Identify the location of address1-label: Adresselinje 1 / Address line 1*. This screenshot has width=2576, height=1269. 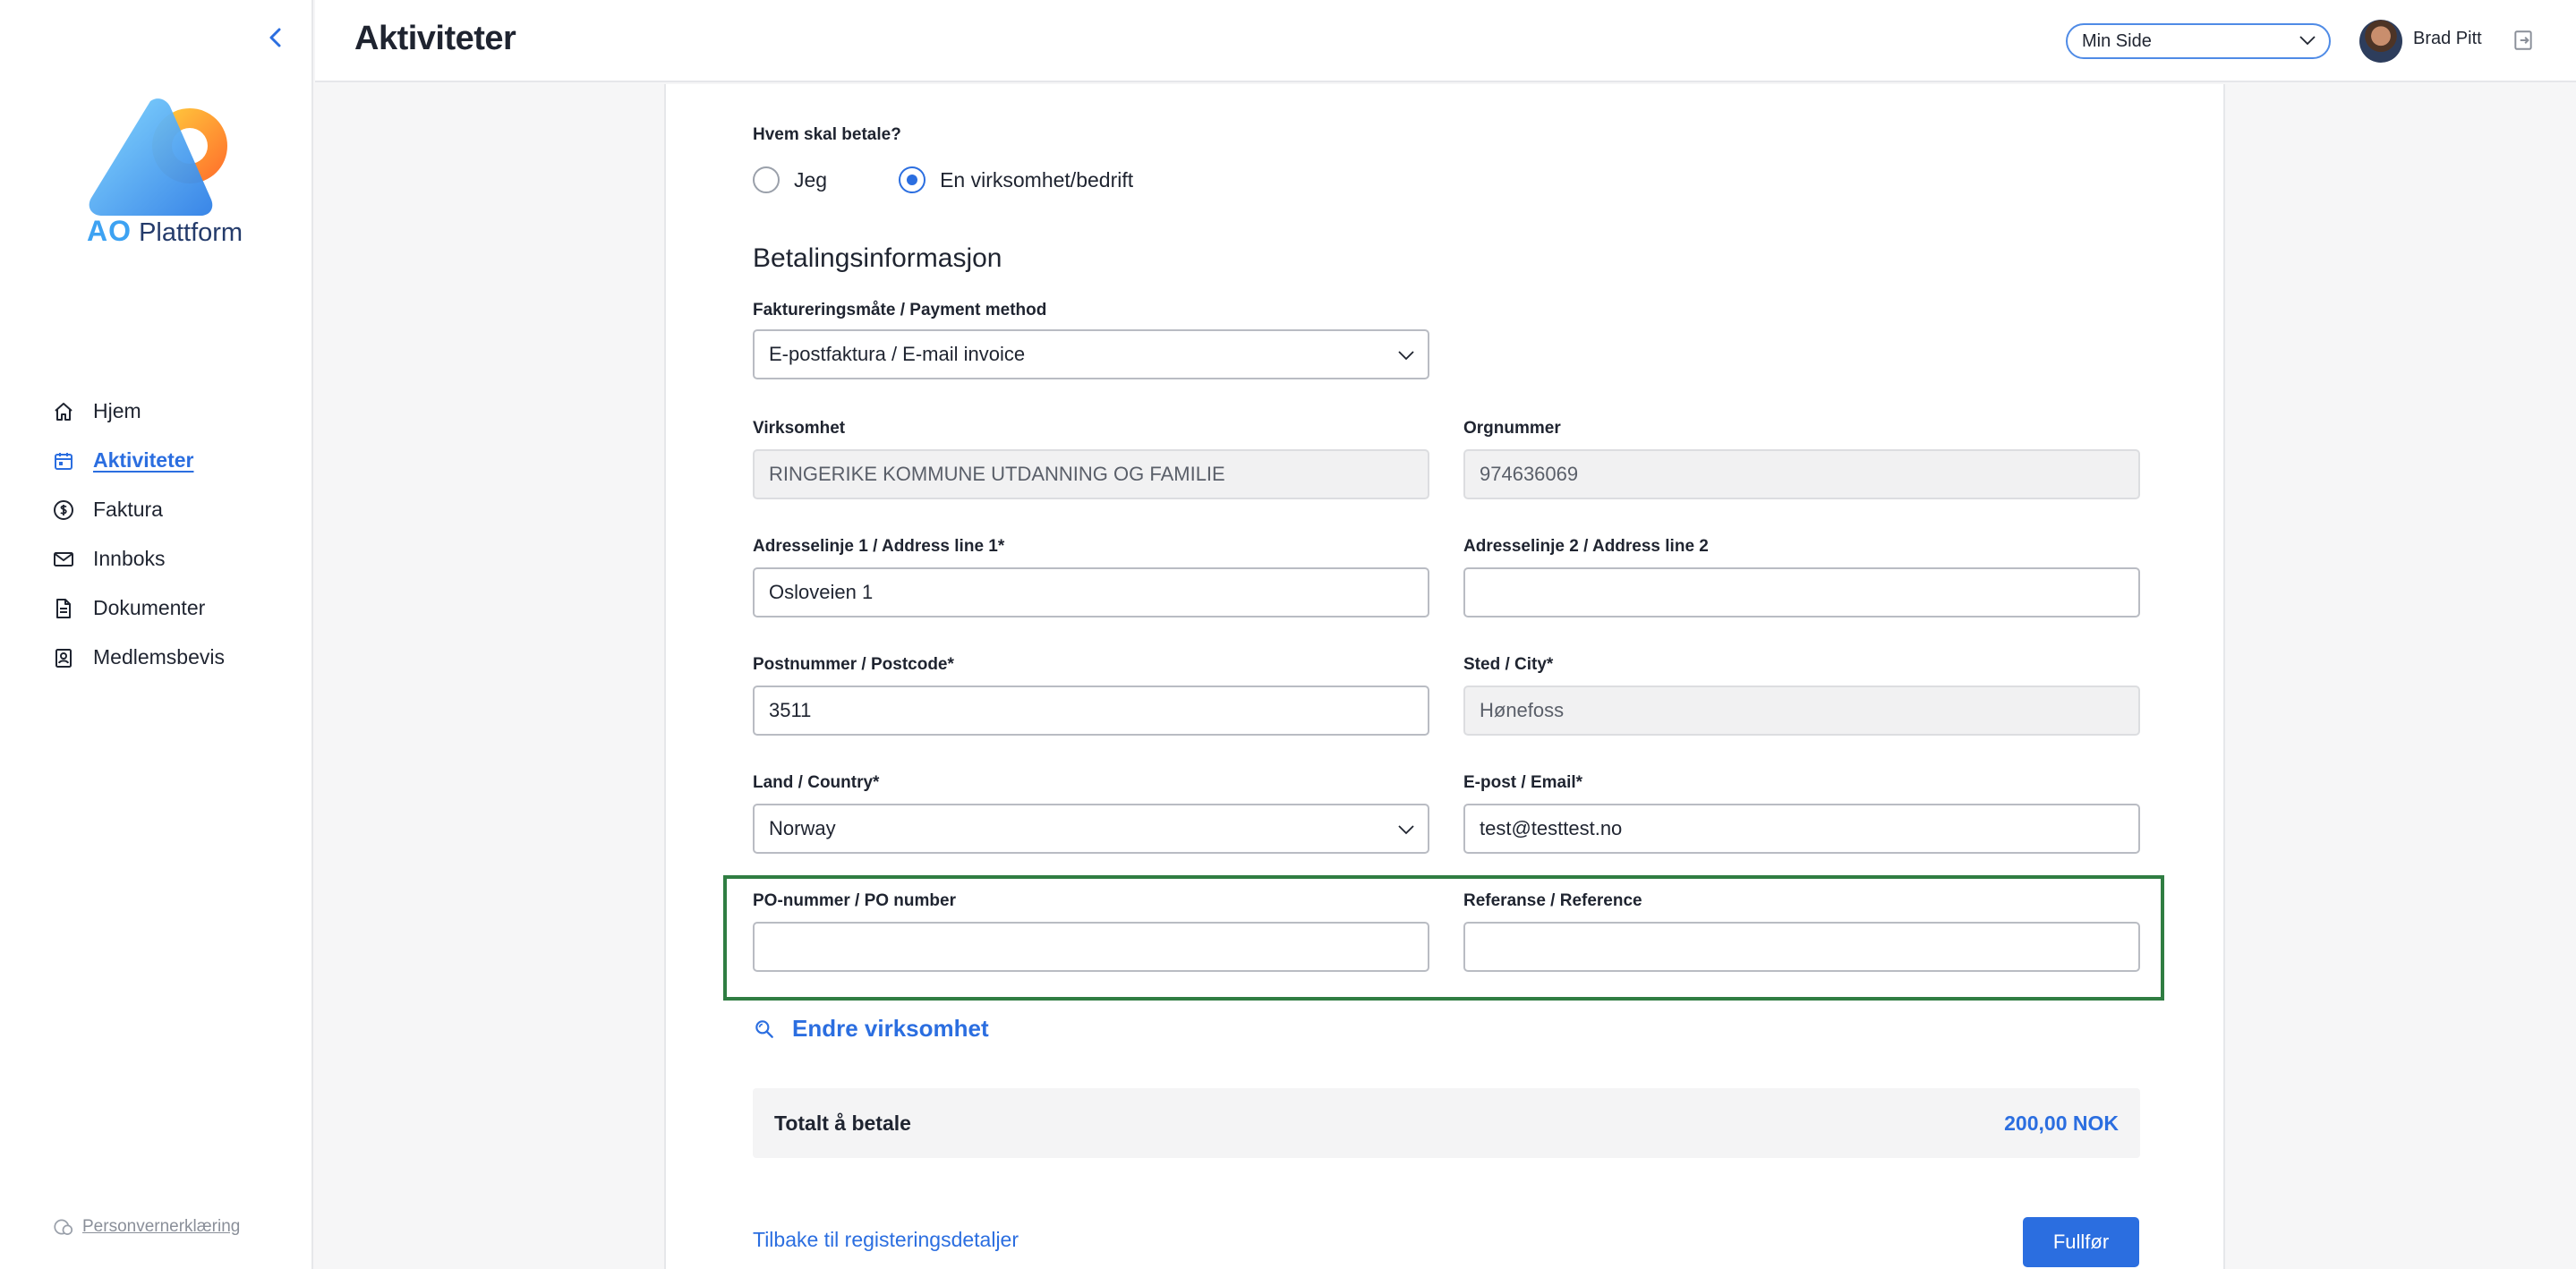
(879, 547).